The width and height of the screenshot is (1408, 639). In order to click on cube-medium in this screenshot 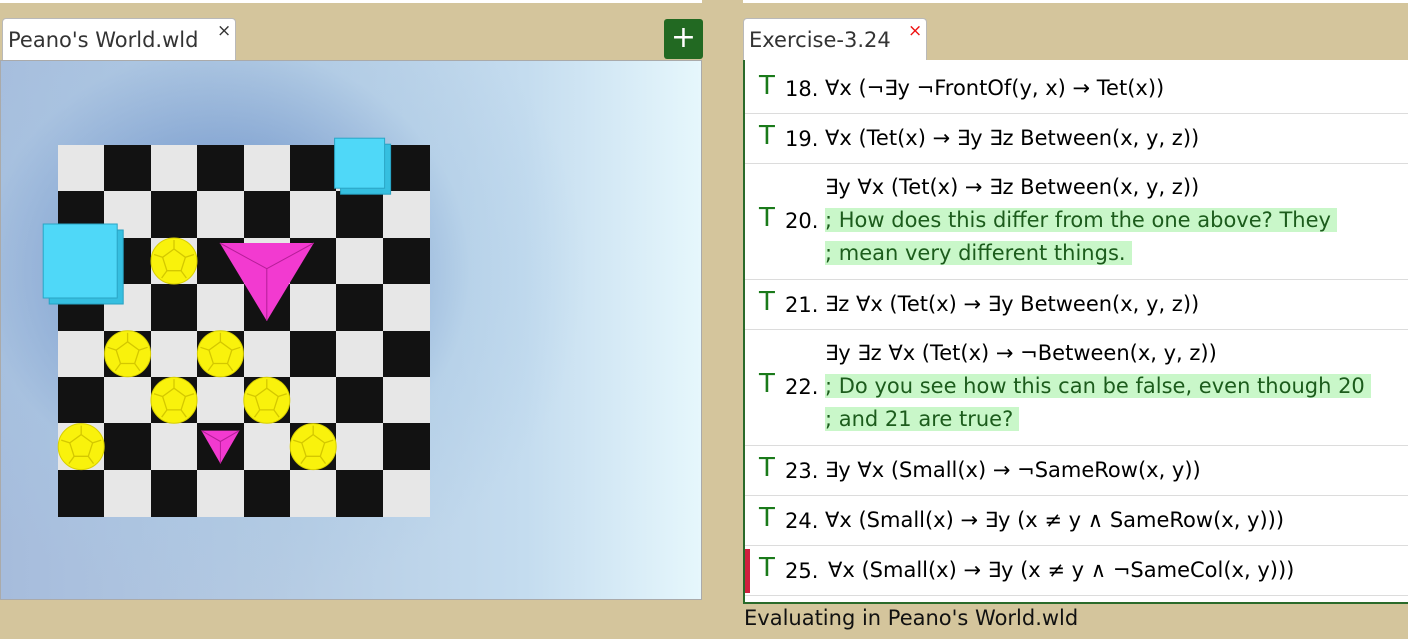, I will do `click(363, 166)`.